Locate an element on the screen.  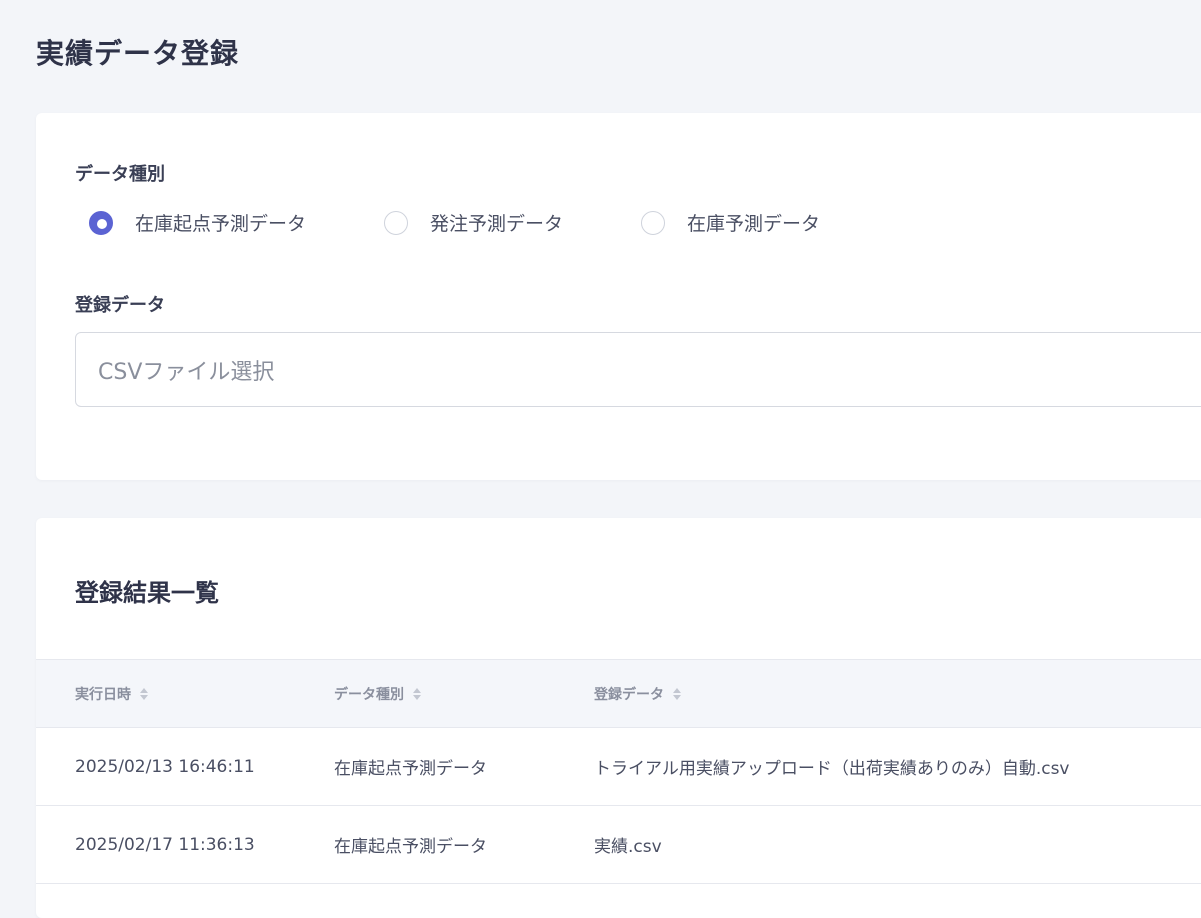
table-header: 実行日時 データ種別 登録データ is located at coordinates (618, 693).